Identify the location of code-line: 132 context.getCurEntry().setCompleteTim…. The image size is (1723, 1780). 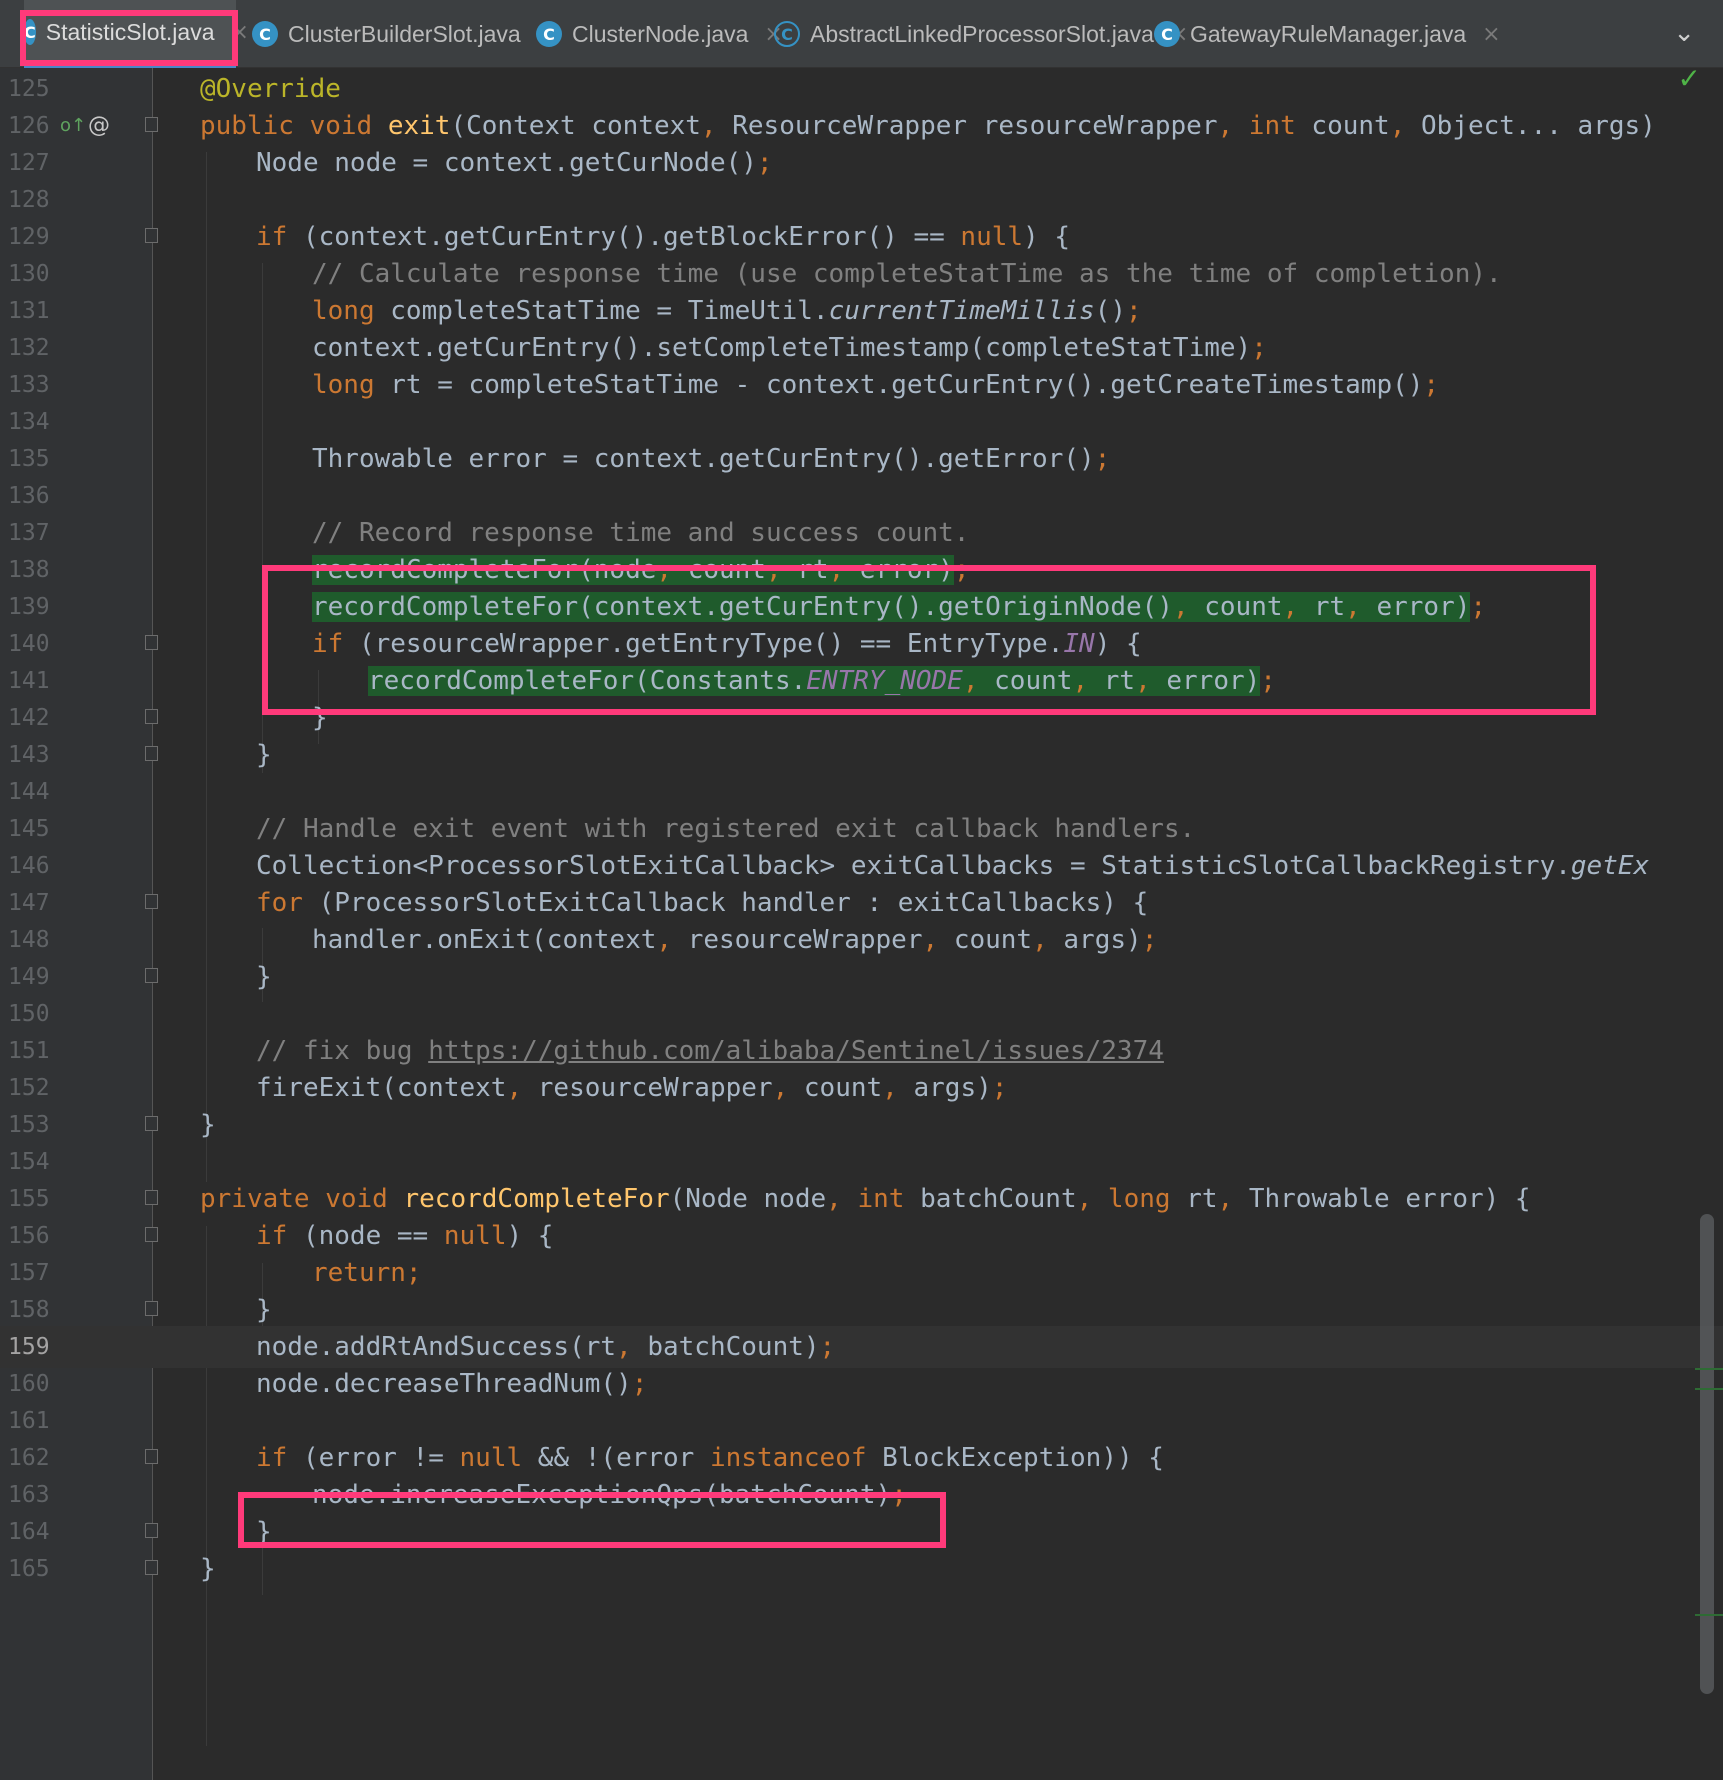
(861, 348).